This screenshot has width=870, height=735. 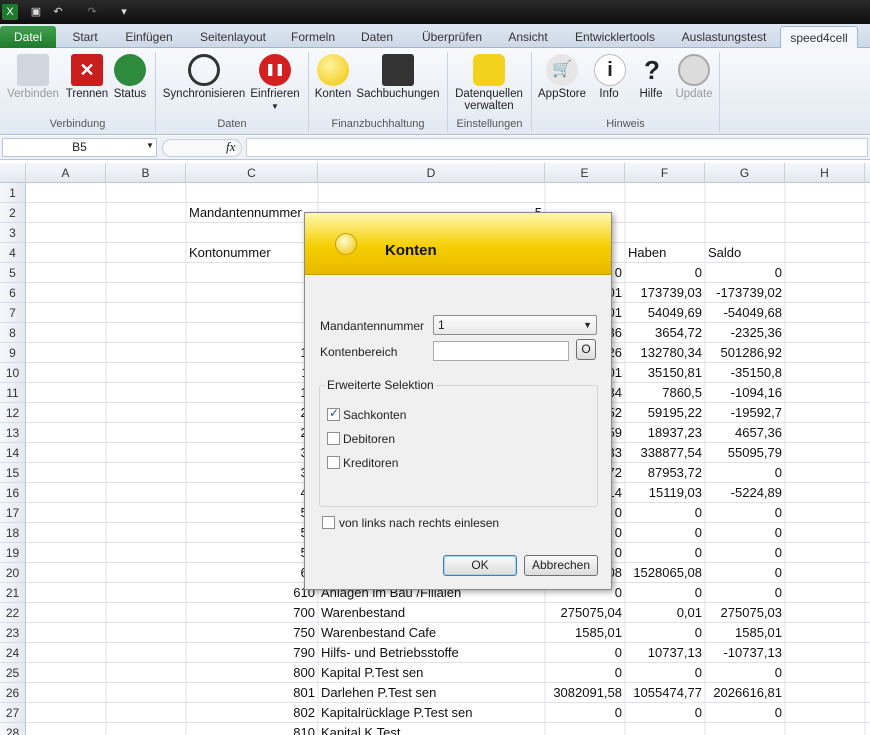 I want to click on cell-g-saldo: 2026616,81, so click(x=745, y=693).